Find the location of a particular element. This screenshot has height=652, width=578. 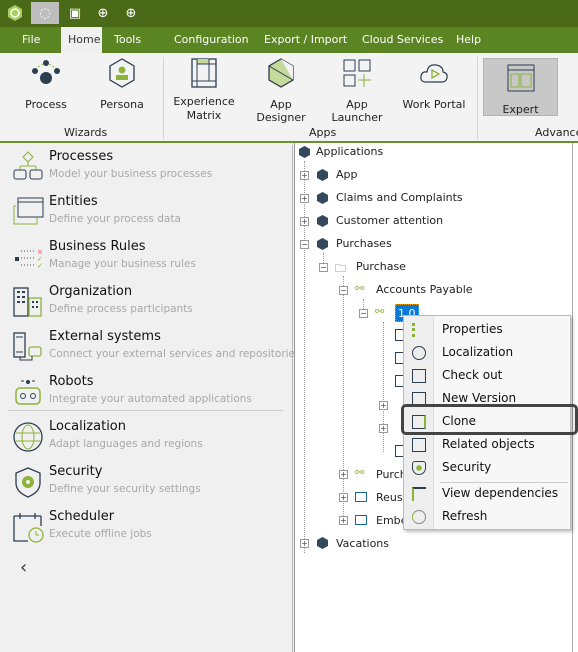

quick-access-process-icon: ◌ is located at coordinates (45, 13).